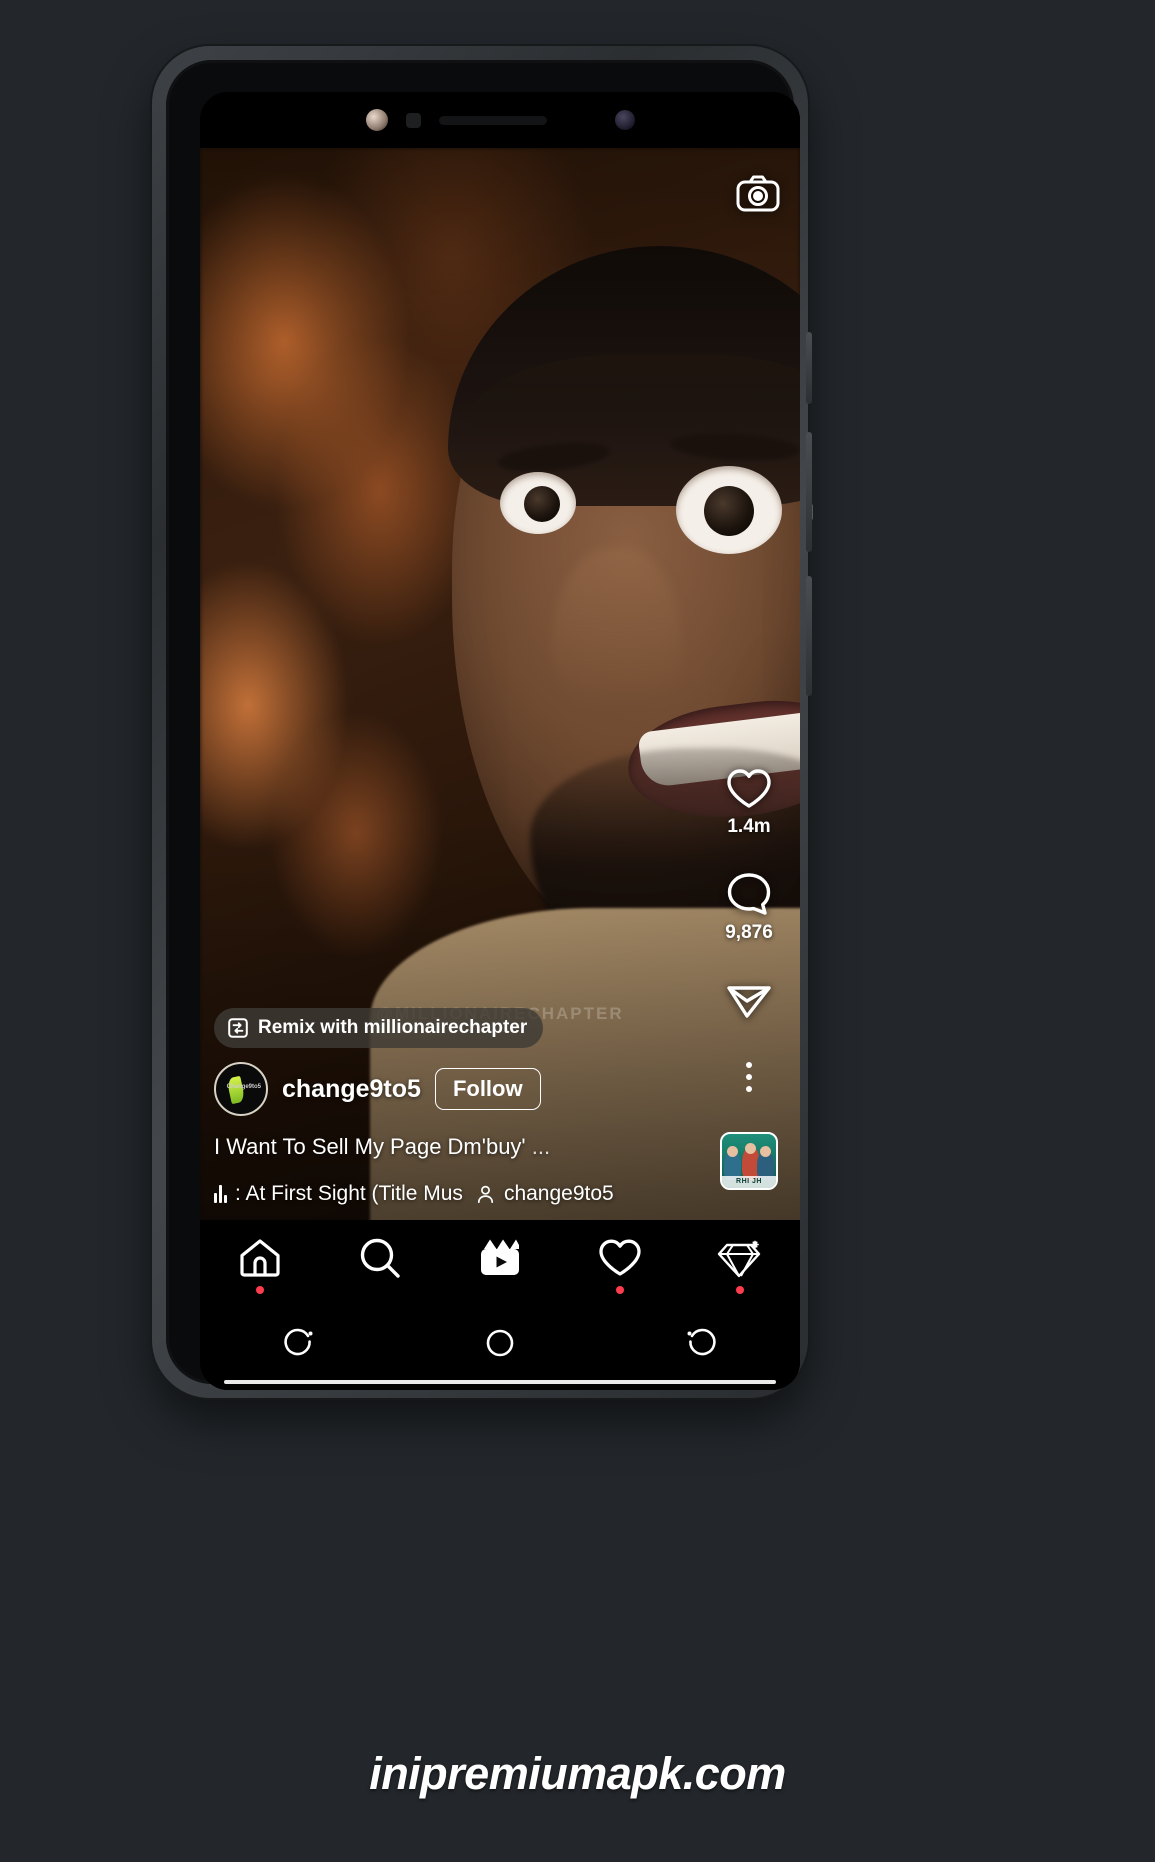 This screenshot has width=1155, height=1862. Describe the element at coordinates (749, 932) in the screenshot. I see `comment-count: 9,876` at that location.